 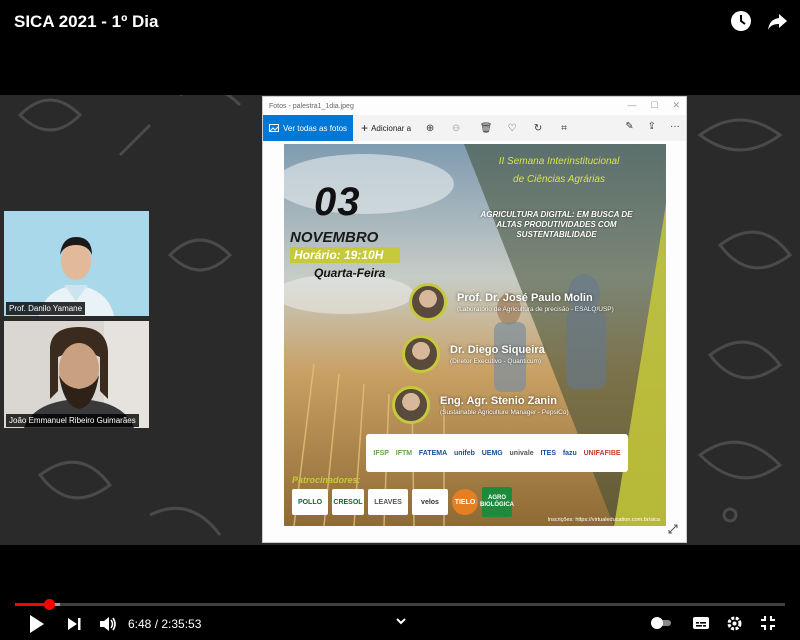 What do you see at coordinates (569, 453) in the screenshot?
I see `logo-fazu: fazu` at bounding box center [569, 453].